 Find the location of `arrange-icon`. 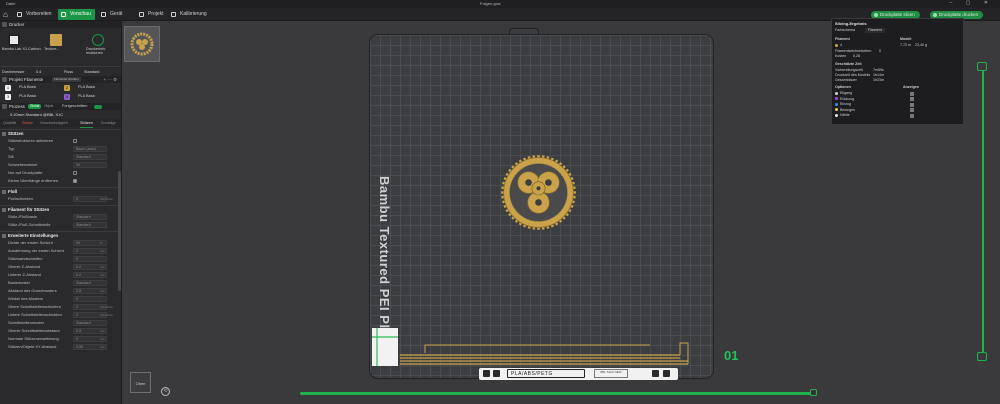

arrange-icon is located at coordinates (496, 373).